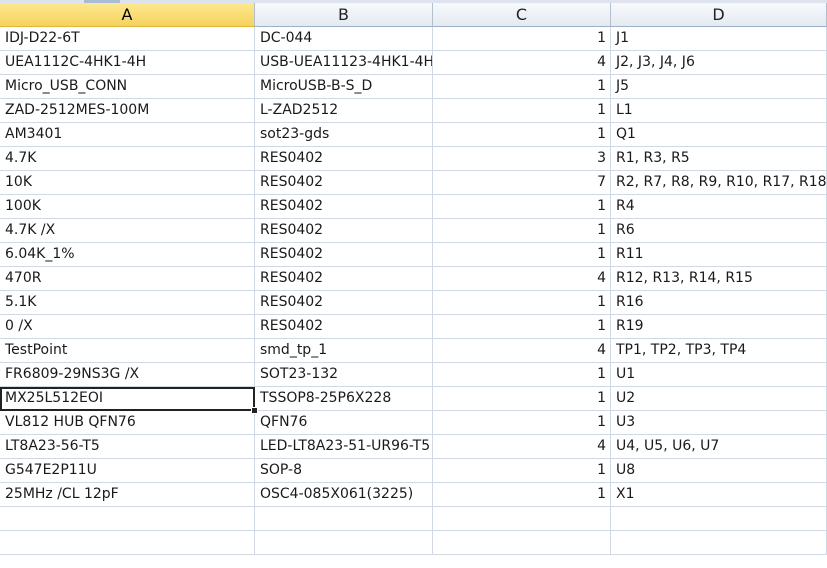 The image size is (827, 568). What do you see at coordinates (344, 471) in the screenshot?
I see `cell-b19: SOP-8` at bounding box center [344, 471].